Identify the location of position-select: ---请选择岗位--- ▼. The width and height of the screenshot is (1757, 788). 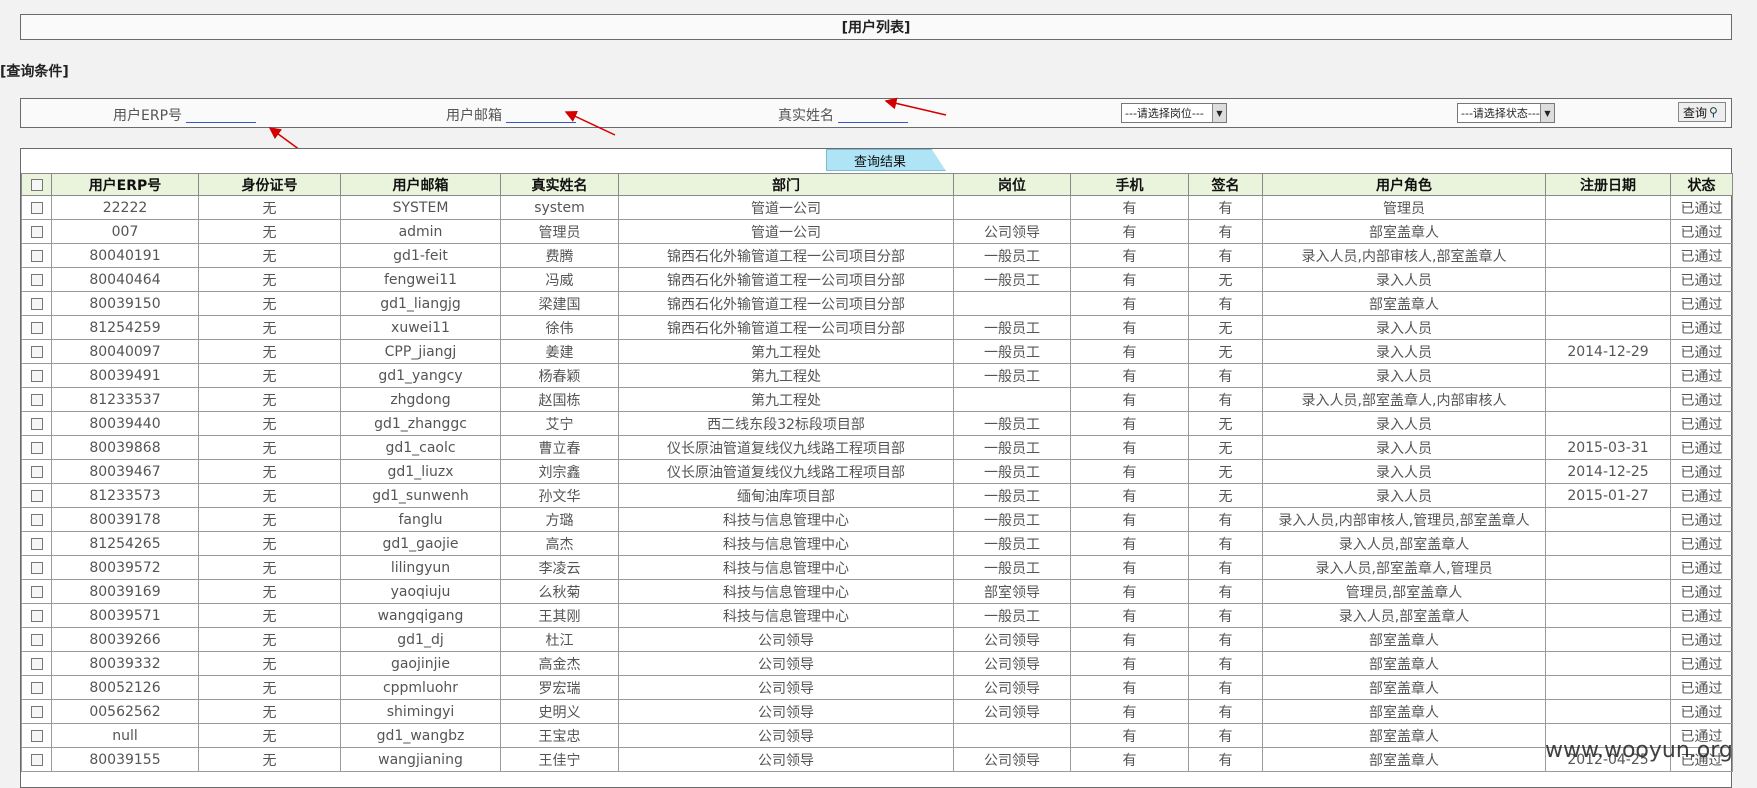
(1174, 113).